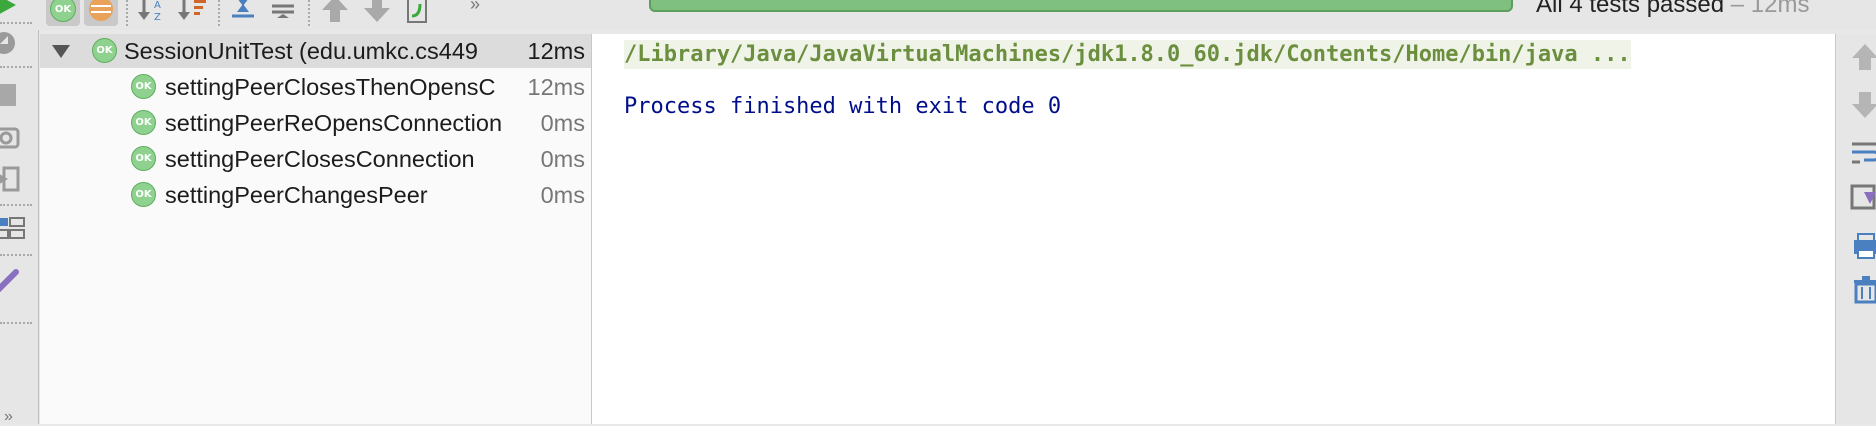 The height and width of the screenshot is (426, 1876). Describe the element at coordinates (1863, 245) in the screenshot. I see `print-icon` at that location.